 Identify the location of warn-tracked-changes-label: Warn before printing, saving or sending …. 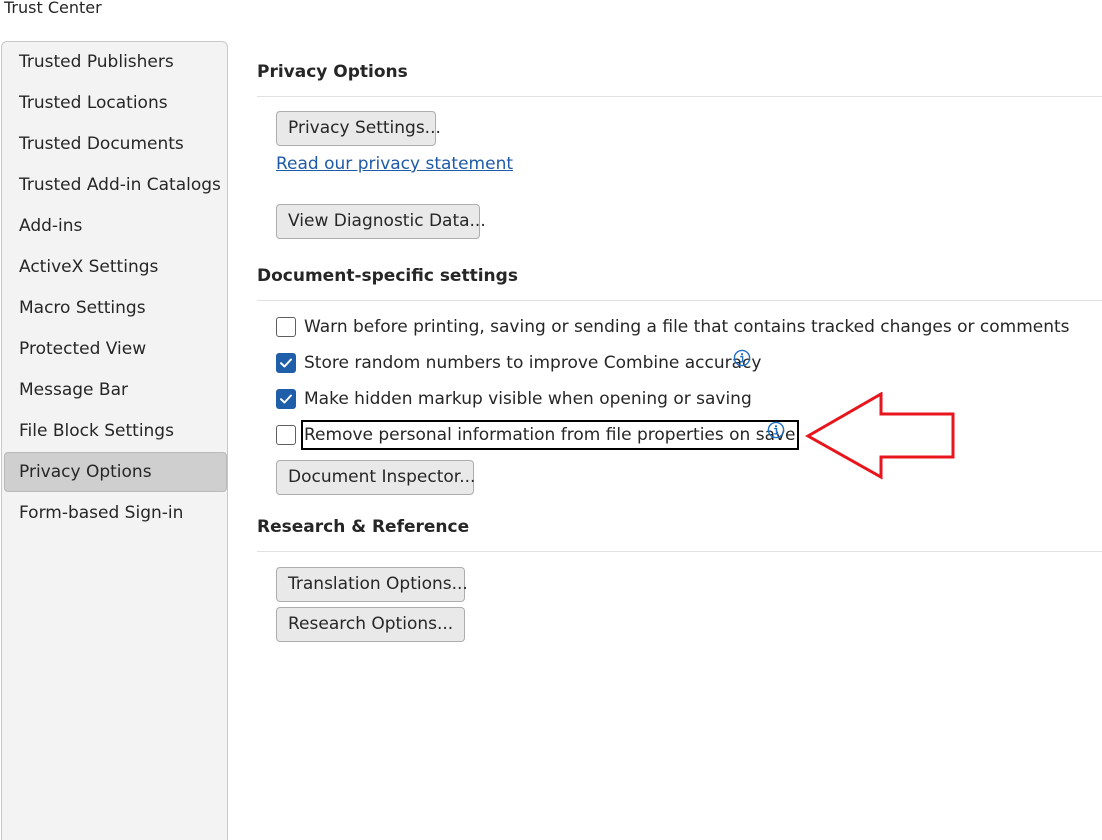
(687, 327).